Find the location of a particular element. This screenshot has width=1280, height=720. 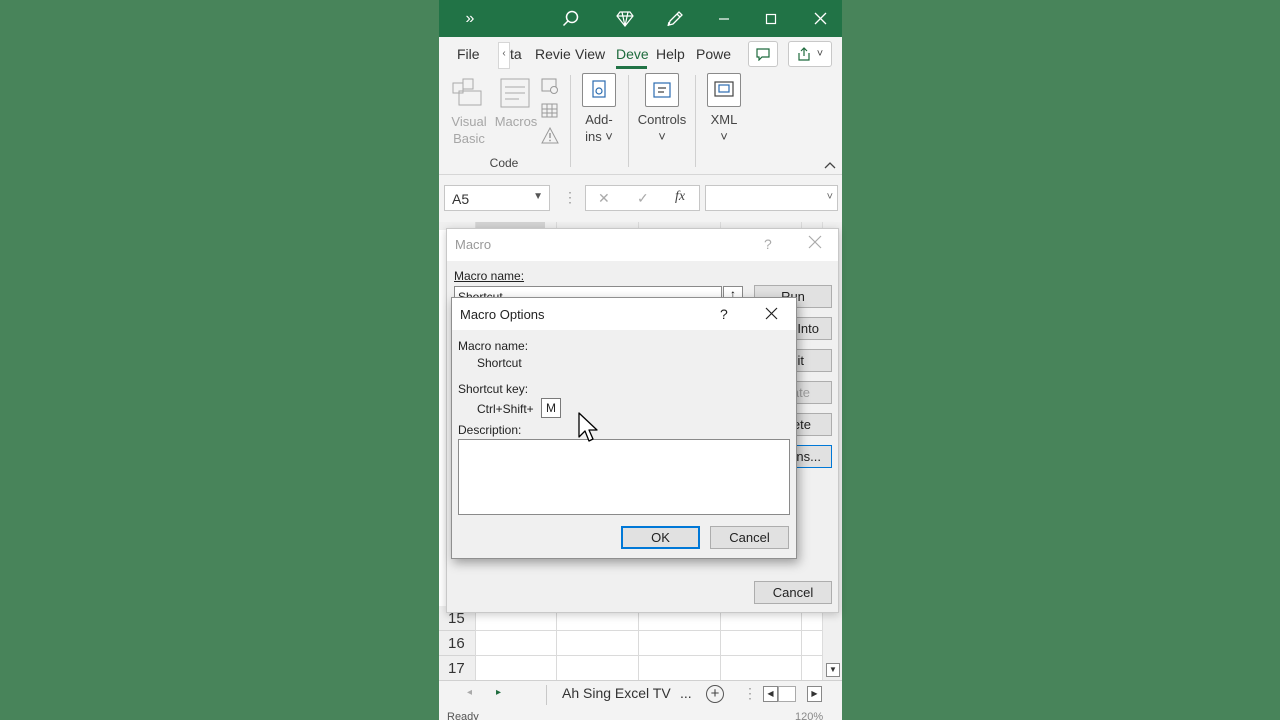

formula-input: ˅ is located at coordinates (771, 198).